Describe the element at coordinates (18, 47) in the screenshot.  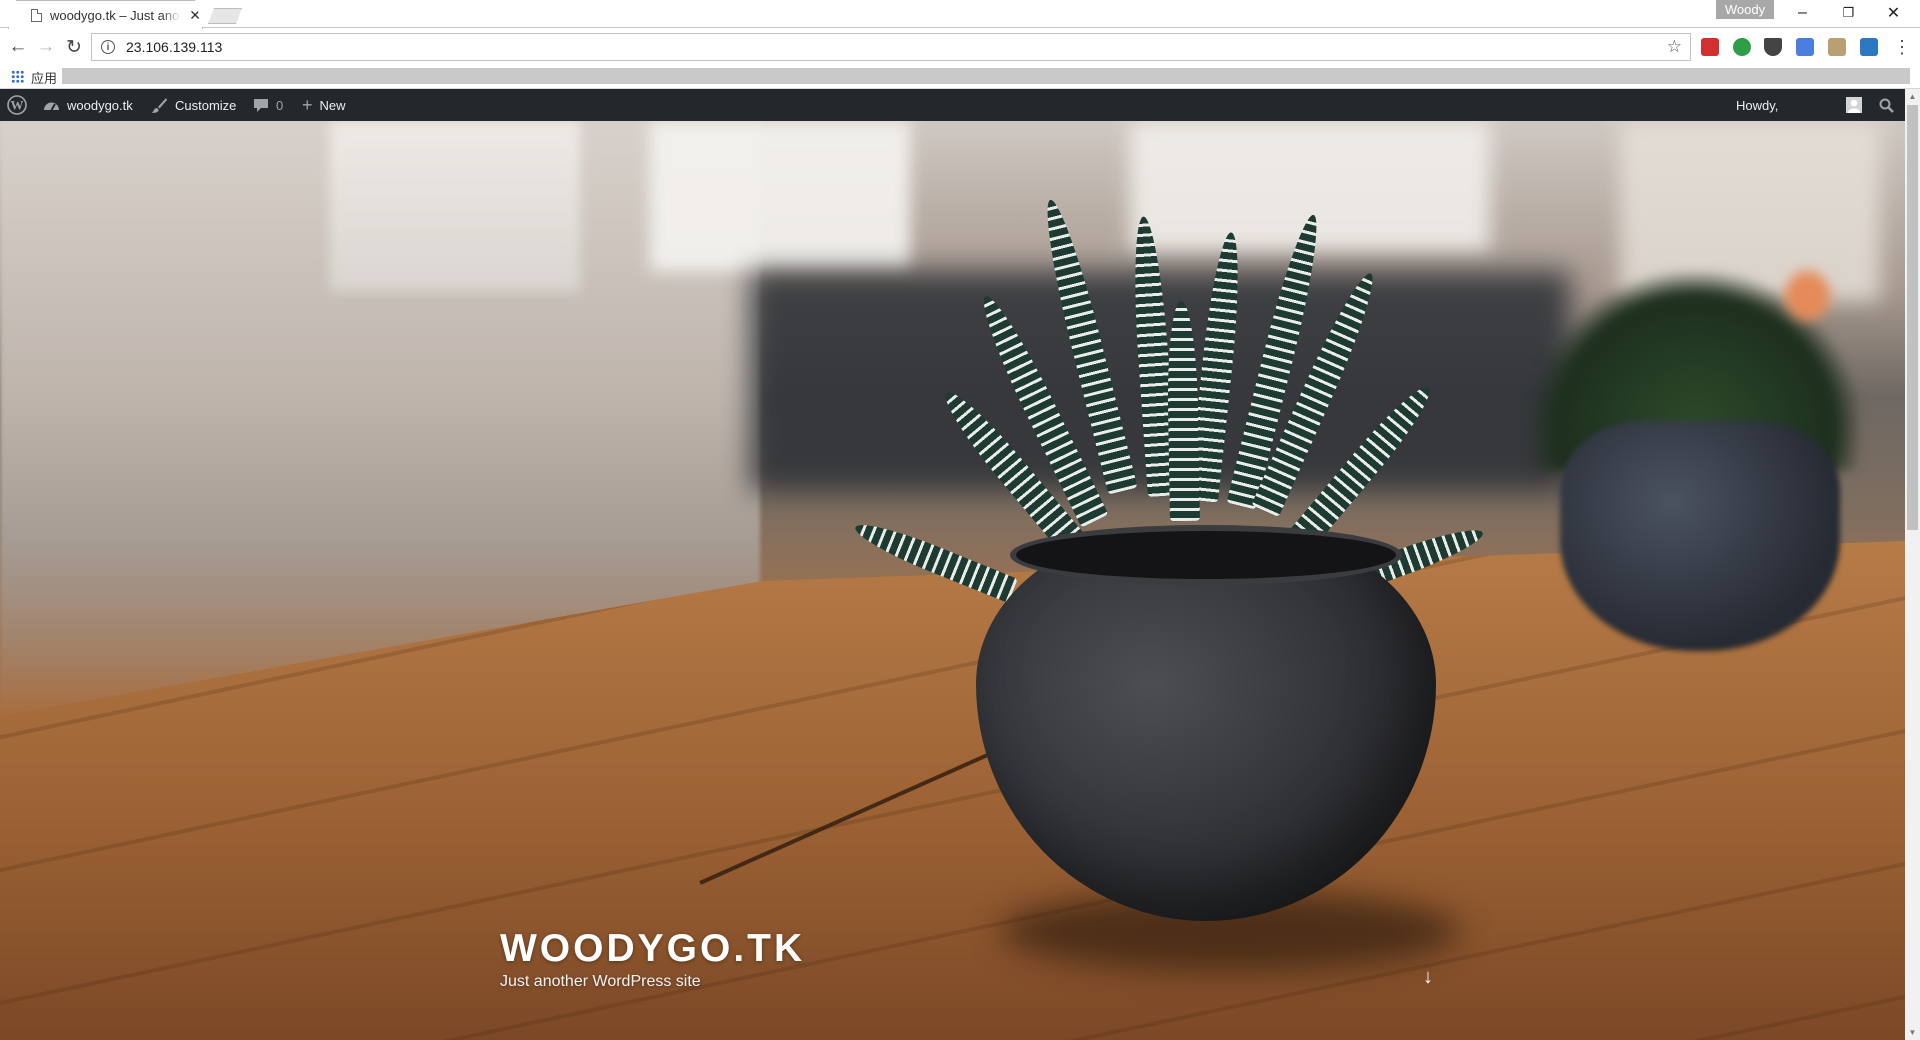
I see `back-button: ←` at that location.